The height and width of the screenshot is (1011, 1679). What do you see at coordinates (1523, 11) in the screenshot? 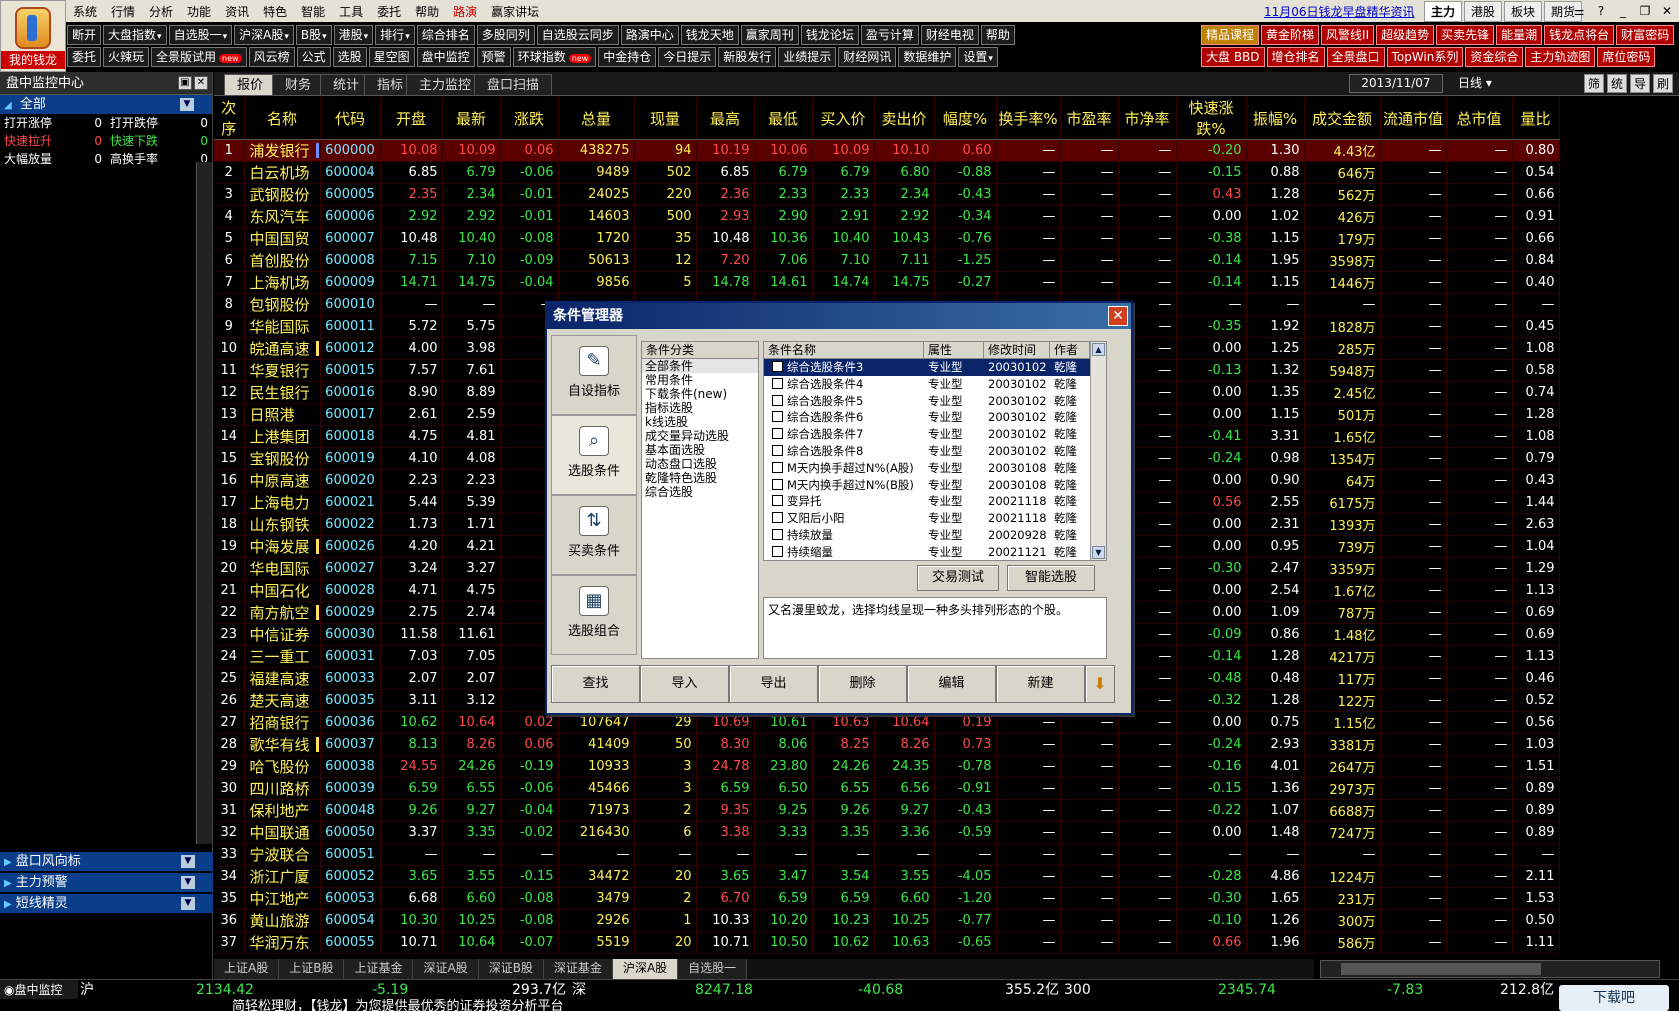
I see `market-tab-2: 板块` at bounding box center [1523, 11].